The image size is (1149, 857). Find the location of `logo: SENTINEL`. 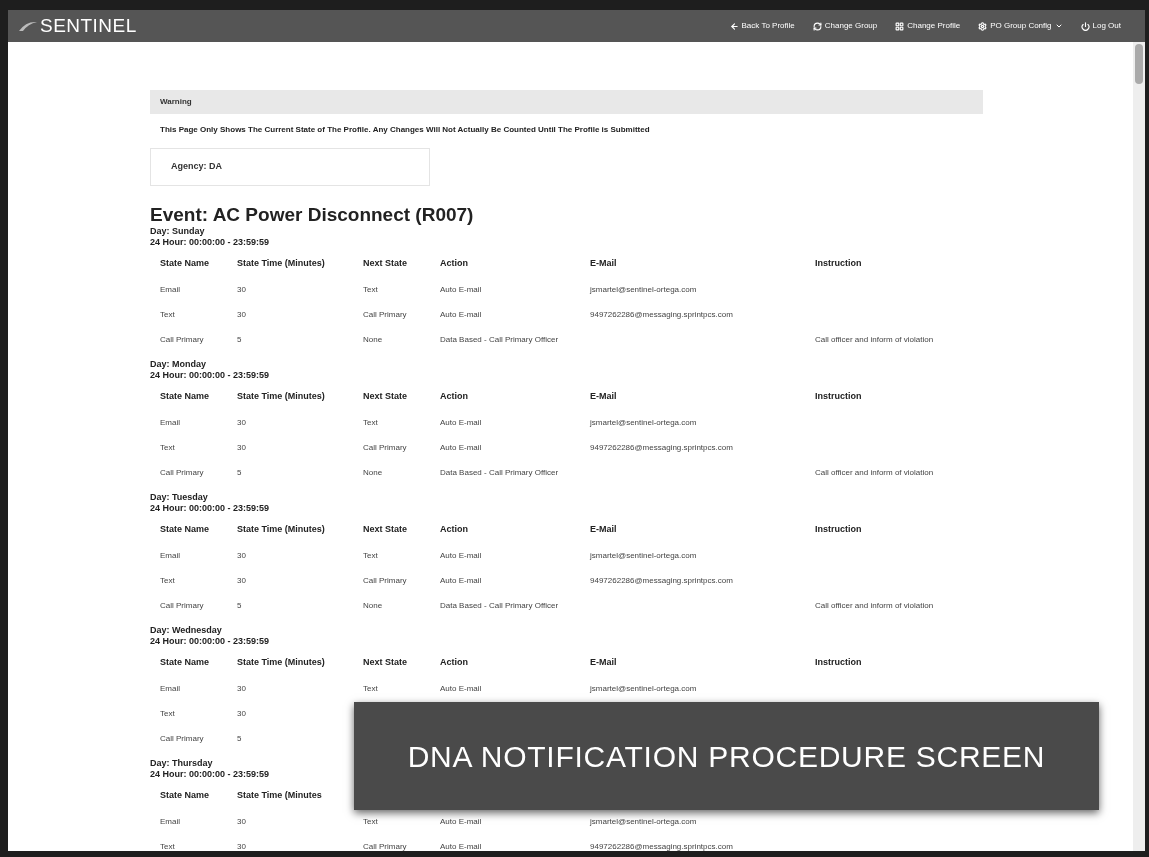

logo: SENTINEL is located at coordinates (88, 26).